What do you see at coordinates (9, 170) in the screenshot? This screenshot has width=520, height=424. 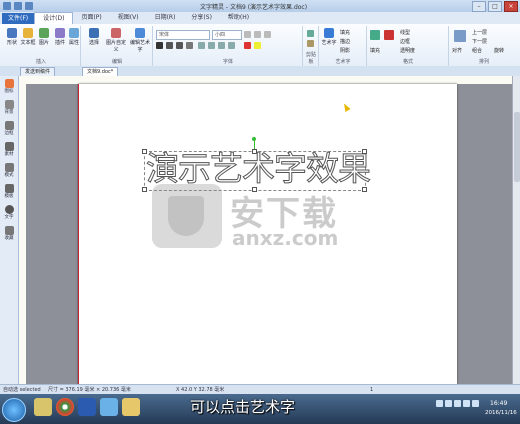 I see `toolbox-mode: 模式` at bounding box center [9, 170].